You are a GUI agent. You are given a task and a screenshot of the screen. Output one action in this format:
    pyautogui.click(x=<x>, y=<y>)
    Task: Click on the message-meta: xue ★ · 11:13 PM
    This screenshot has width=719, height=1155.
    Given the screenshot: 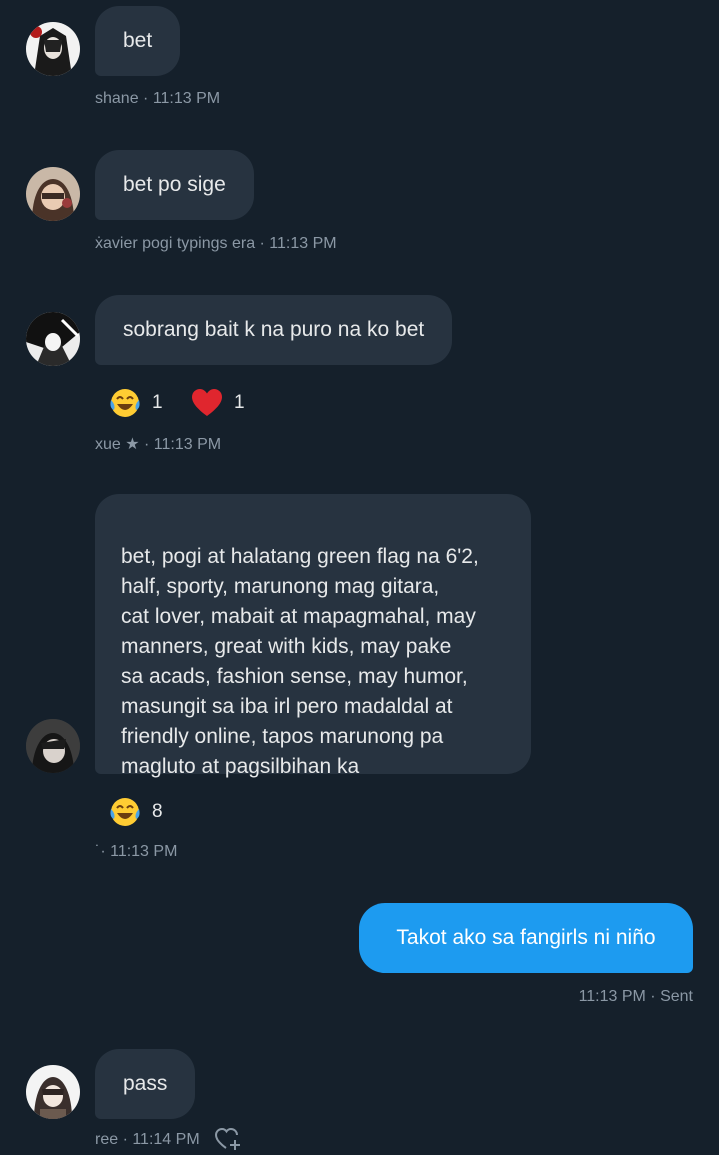 What is the action you would take?
    pyautogui.click(x=158, y=444)
    